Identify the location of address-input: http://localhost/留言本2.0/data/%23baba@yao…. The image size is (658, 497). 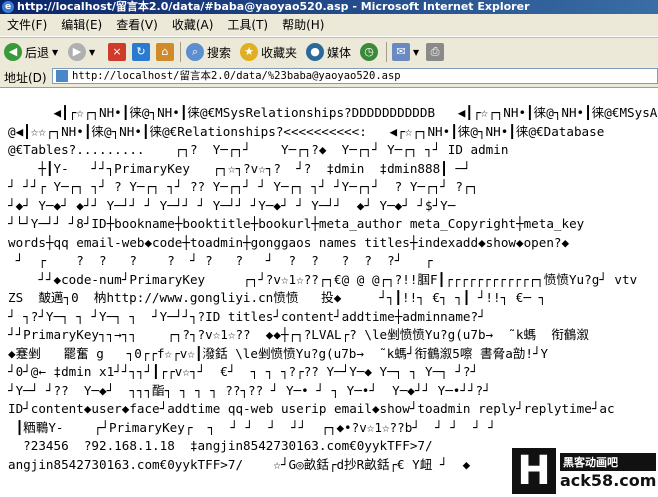
(355, 76).